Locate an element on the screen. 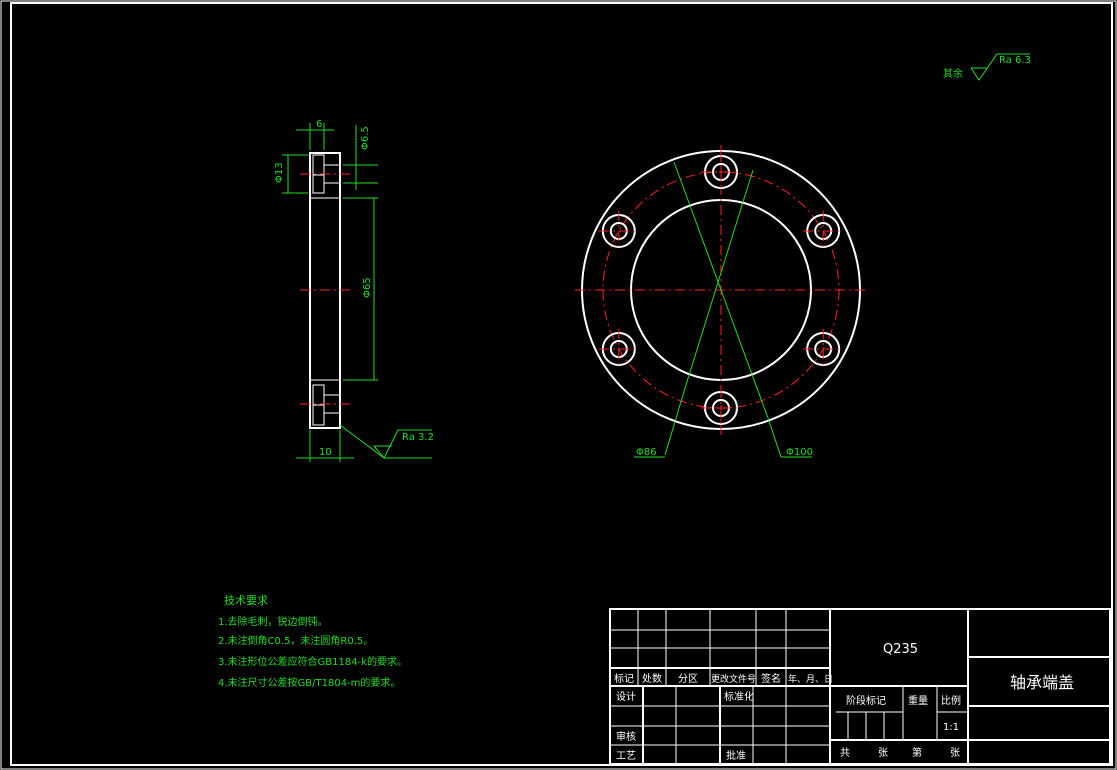 The image size is (1117, 770). label-weight: 重量 is located at coordinates (918, 700).